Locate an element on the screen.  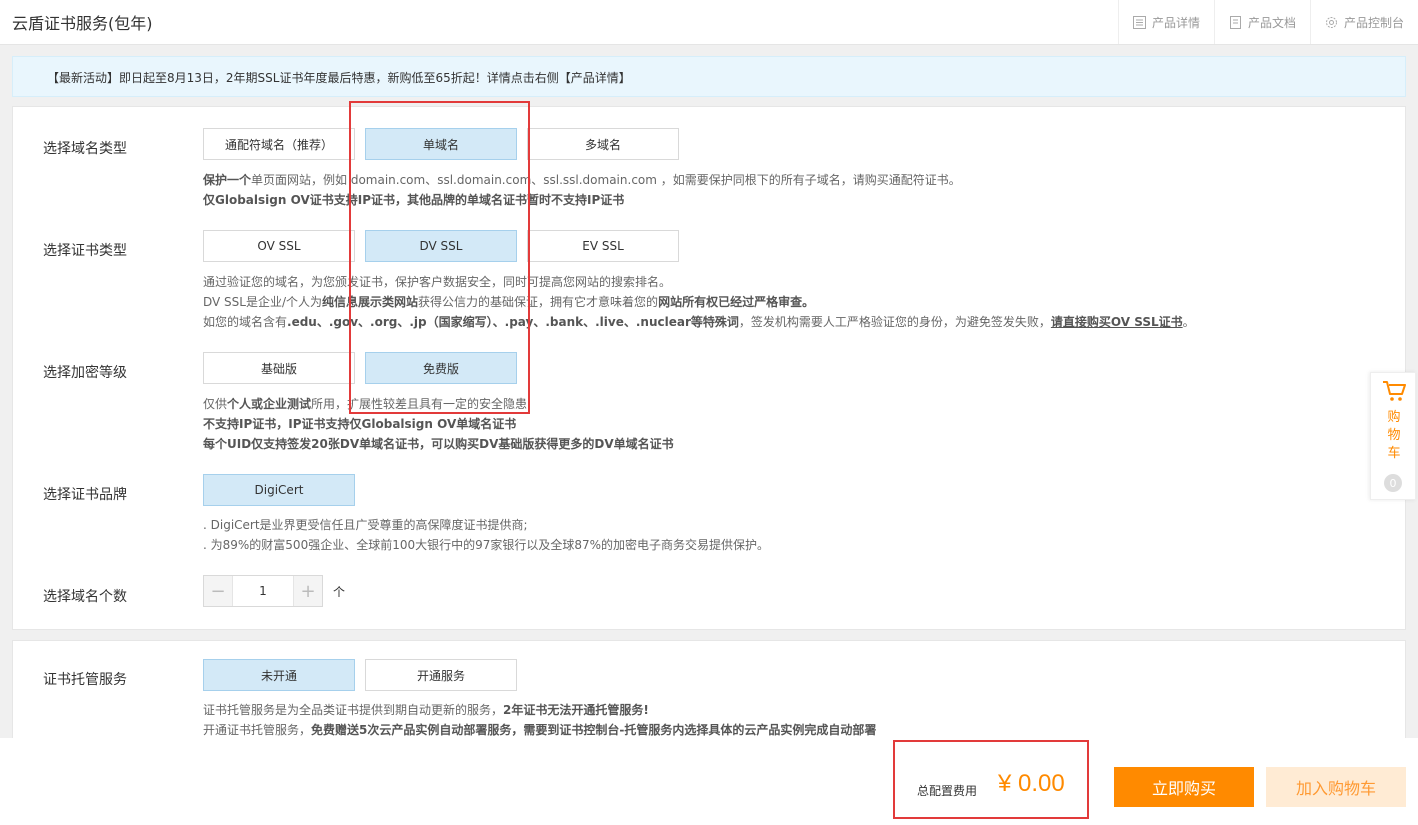
domain-count-unit: 个 is located at coordinates (339, 592).